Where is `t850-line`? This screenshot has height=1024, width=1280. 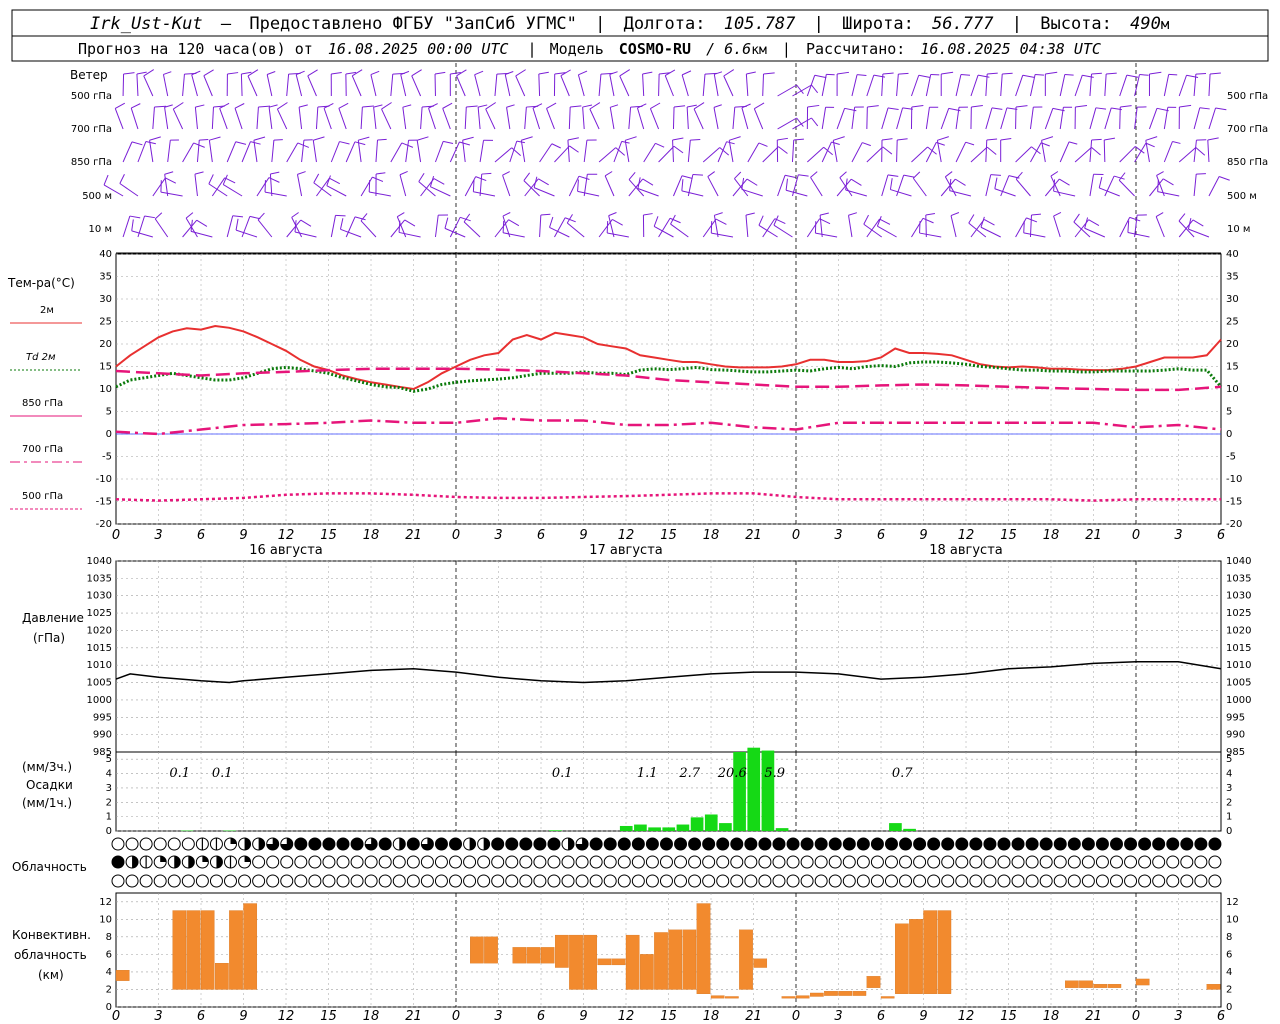 t850-line is located at coordinates (668, 379).